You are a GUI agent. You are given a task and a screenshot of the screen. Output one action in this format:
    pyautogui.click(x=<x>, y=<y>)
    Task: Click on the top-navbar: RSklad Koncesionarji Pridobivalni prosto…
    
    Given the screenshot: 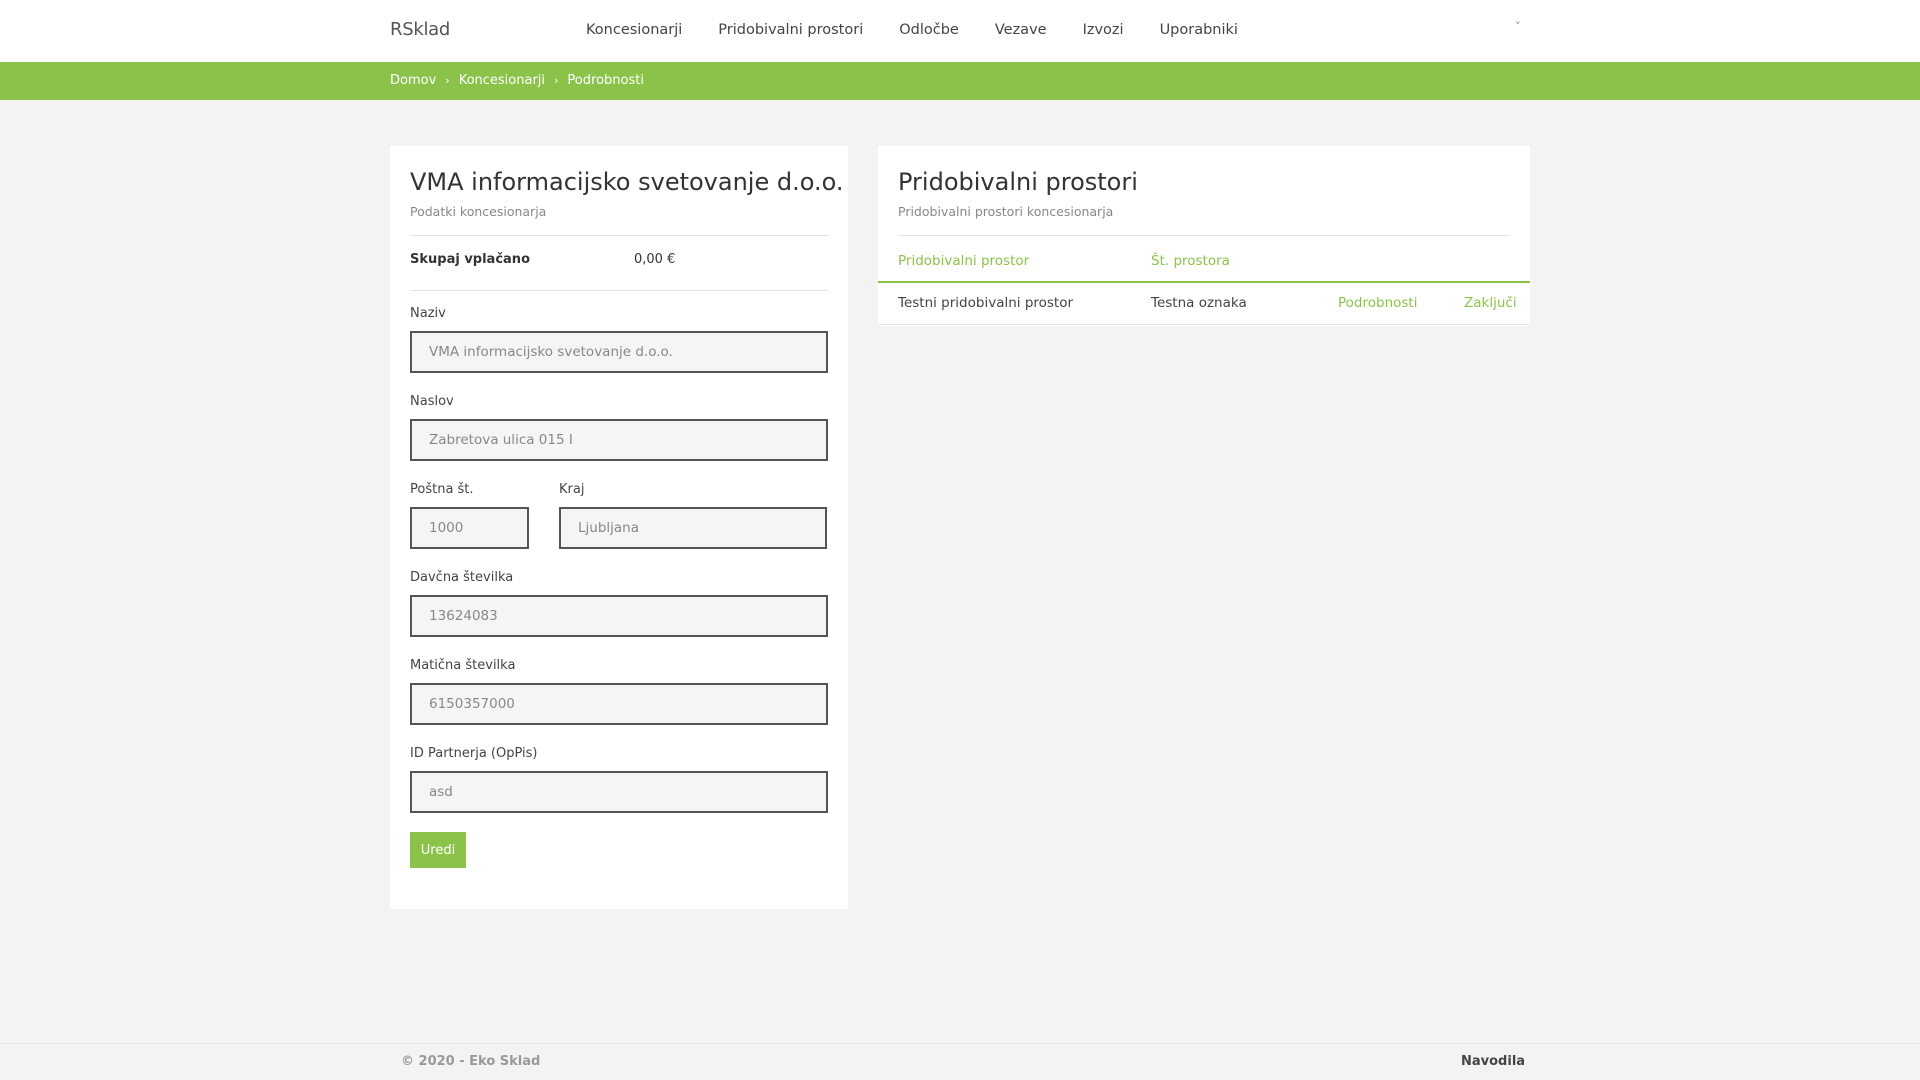 What is the action you would take?
    pyautogui.click(x=960, y=31)
    